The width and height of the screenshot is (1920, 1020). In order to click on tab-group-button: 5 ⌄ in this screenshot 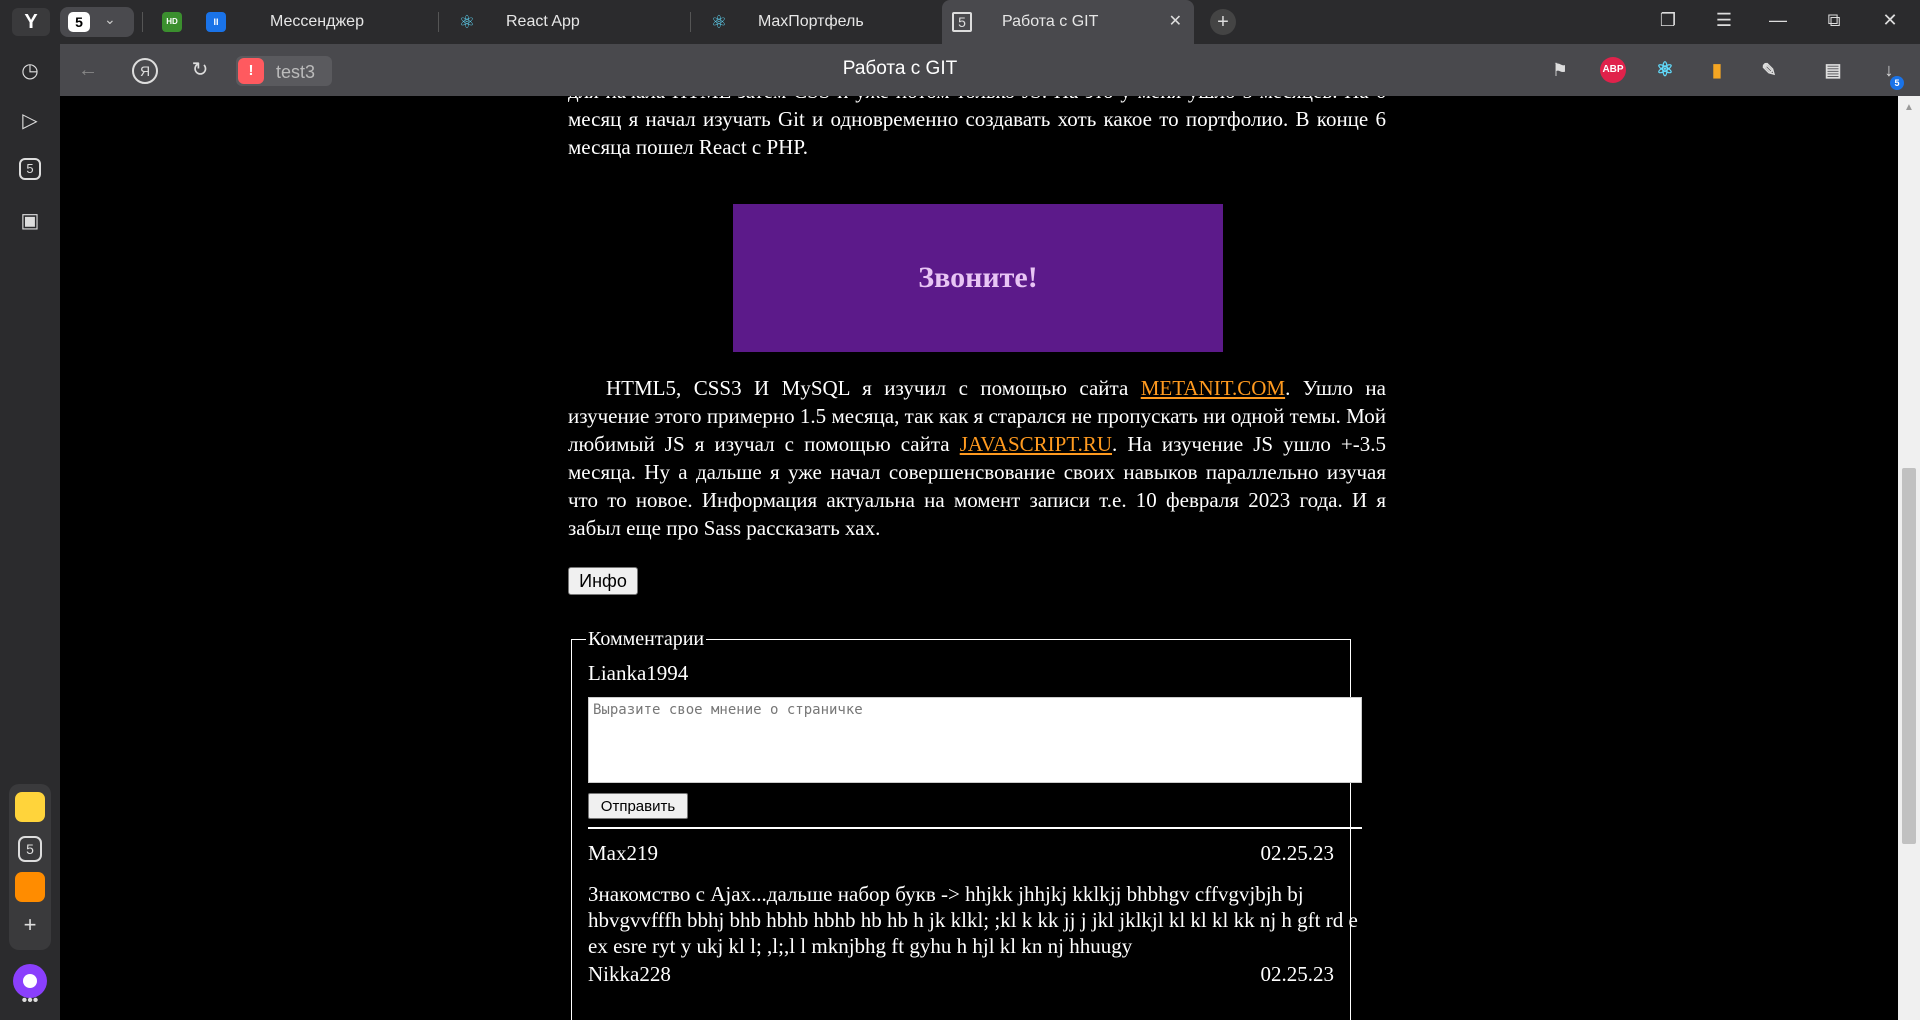, I will do `click(97, 22)`.